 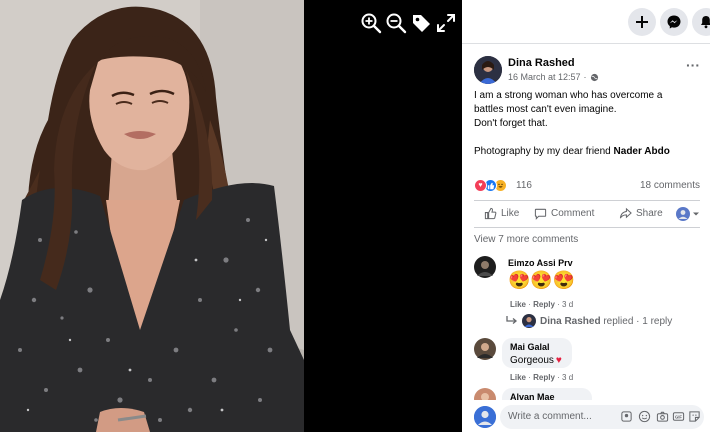 I want to click on camera-icon, so click(x=662, y=416).